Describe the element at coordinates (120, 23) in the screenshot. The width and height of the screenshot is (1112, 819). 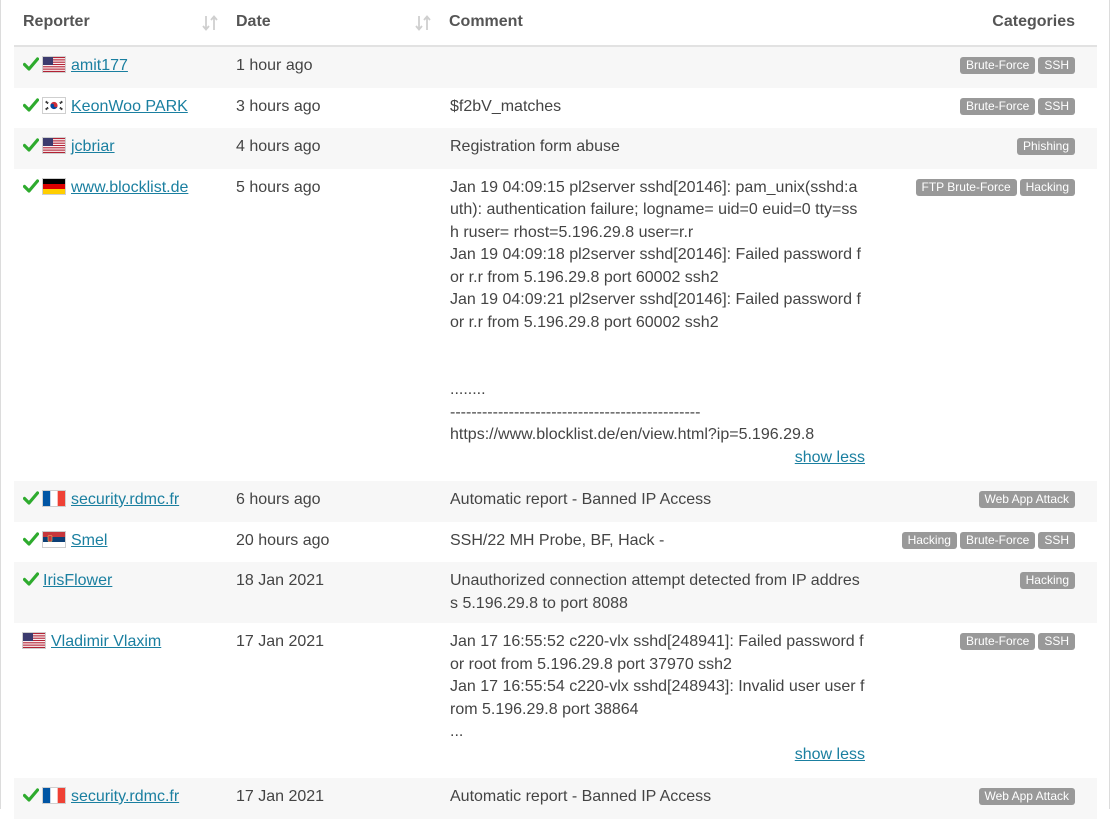
I see `reporter-column-header: Reporter` at that location.